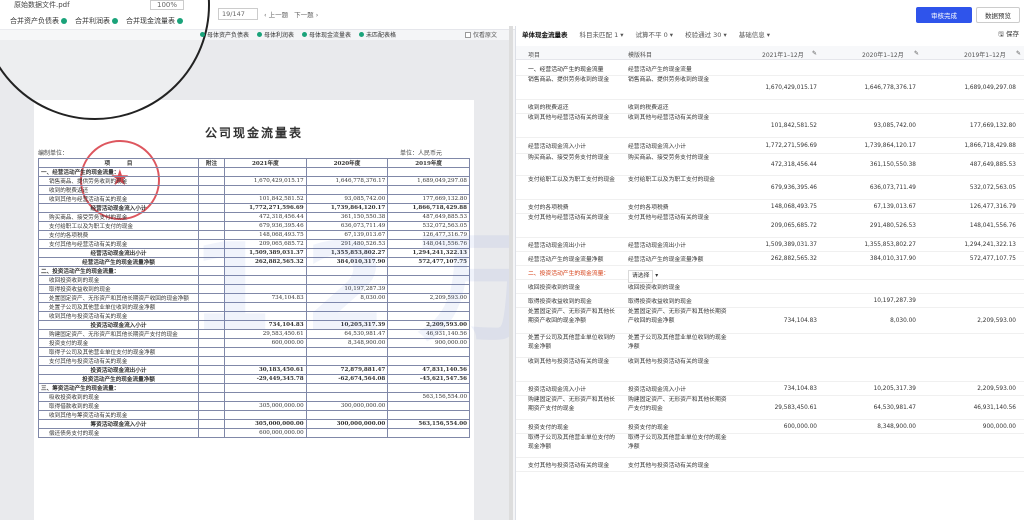 The width and height of the screenshot is (1024, 520). Describe the element at coordinates (545, 34) in the screenshot. I see `tab-parent-cashflow-mapping: 单体现金流量表` at that location.